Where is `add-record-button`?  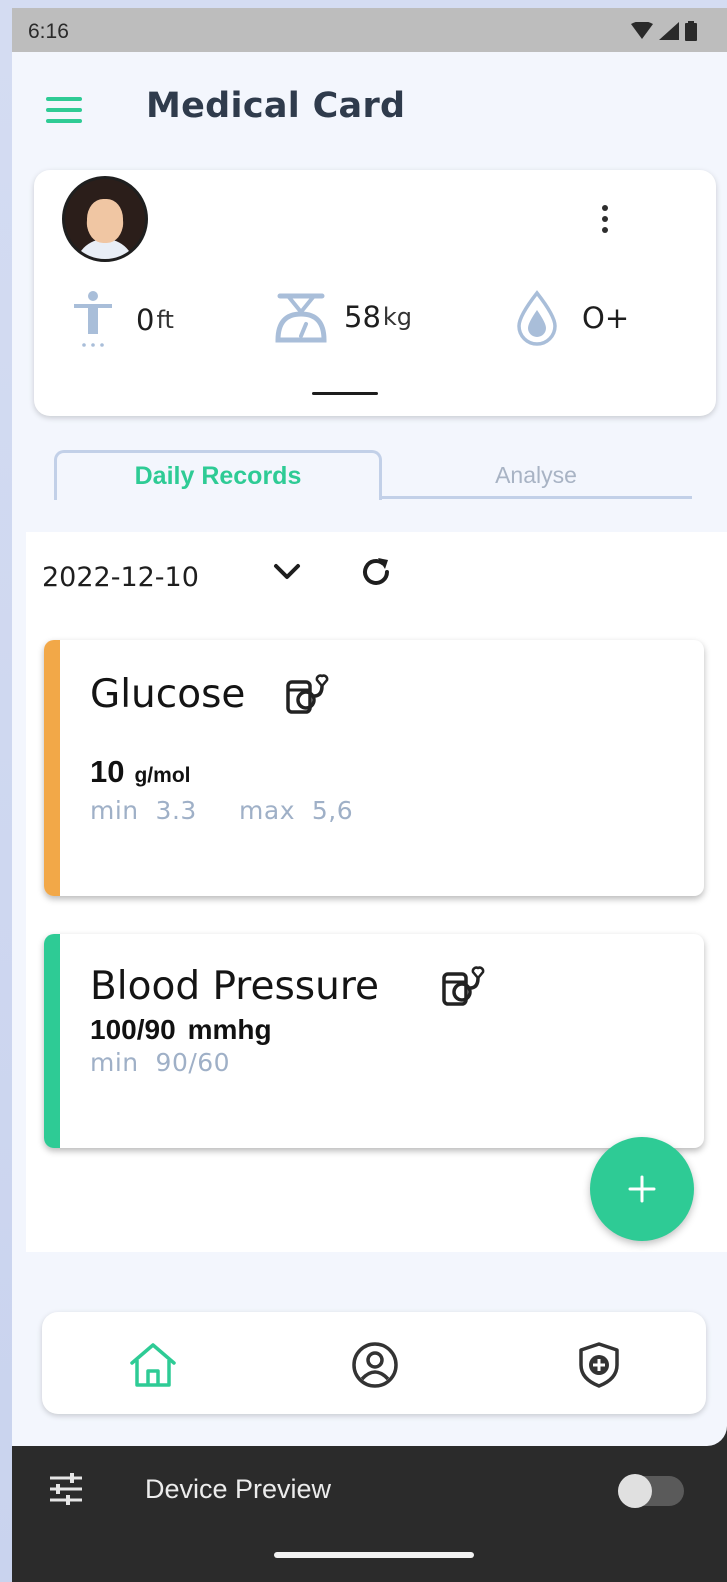
add-record-button is located at coordinates (642, 1189).